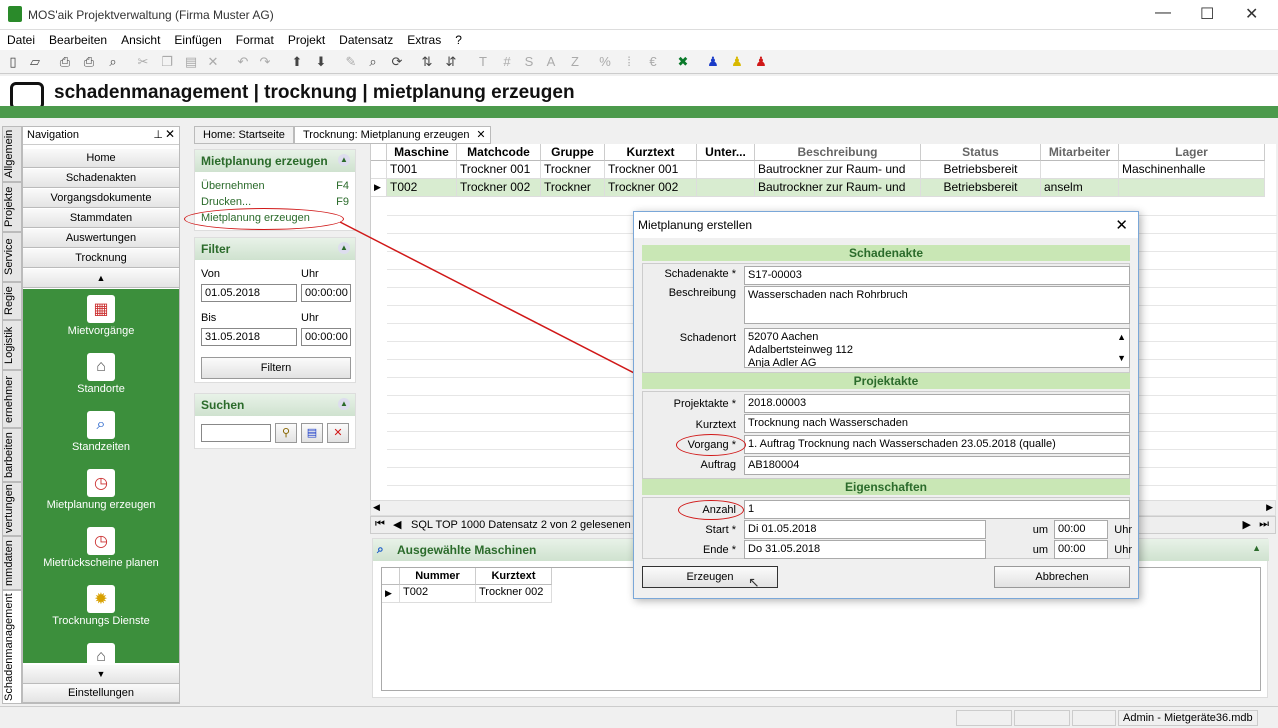 This screenshot has width=1278, height=728. Describe the element at coordinates (1192, 152) in the screenshot. I see `col-lager: Lager` at that location.